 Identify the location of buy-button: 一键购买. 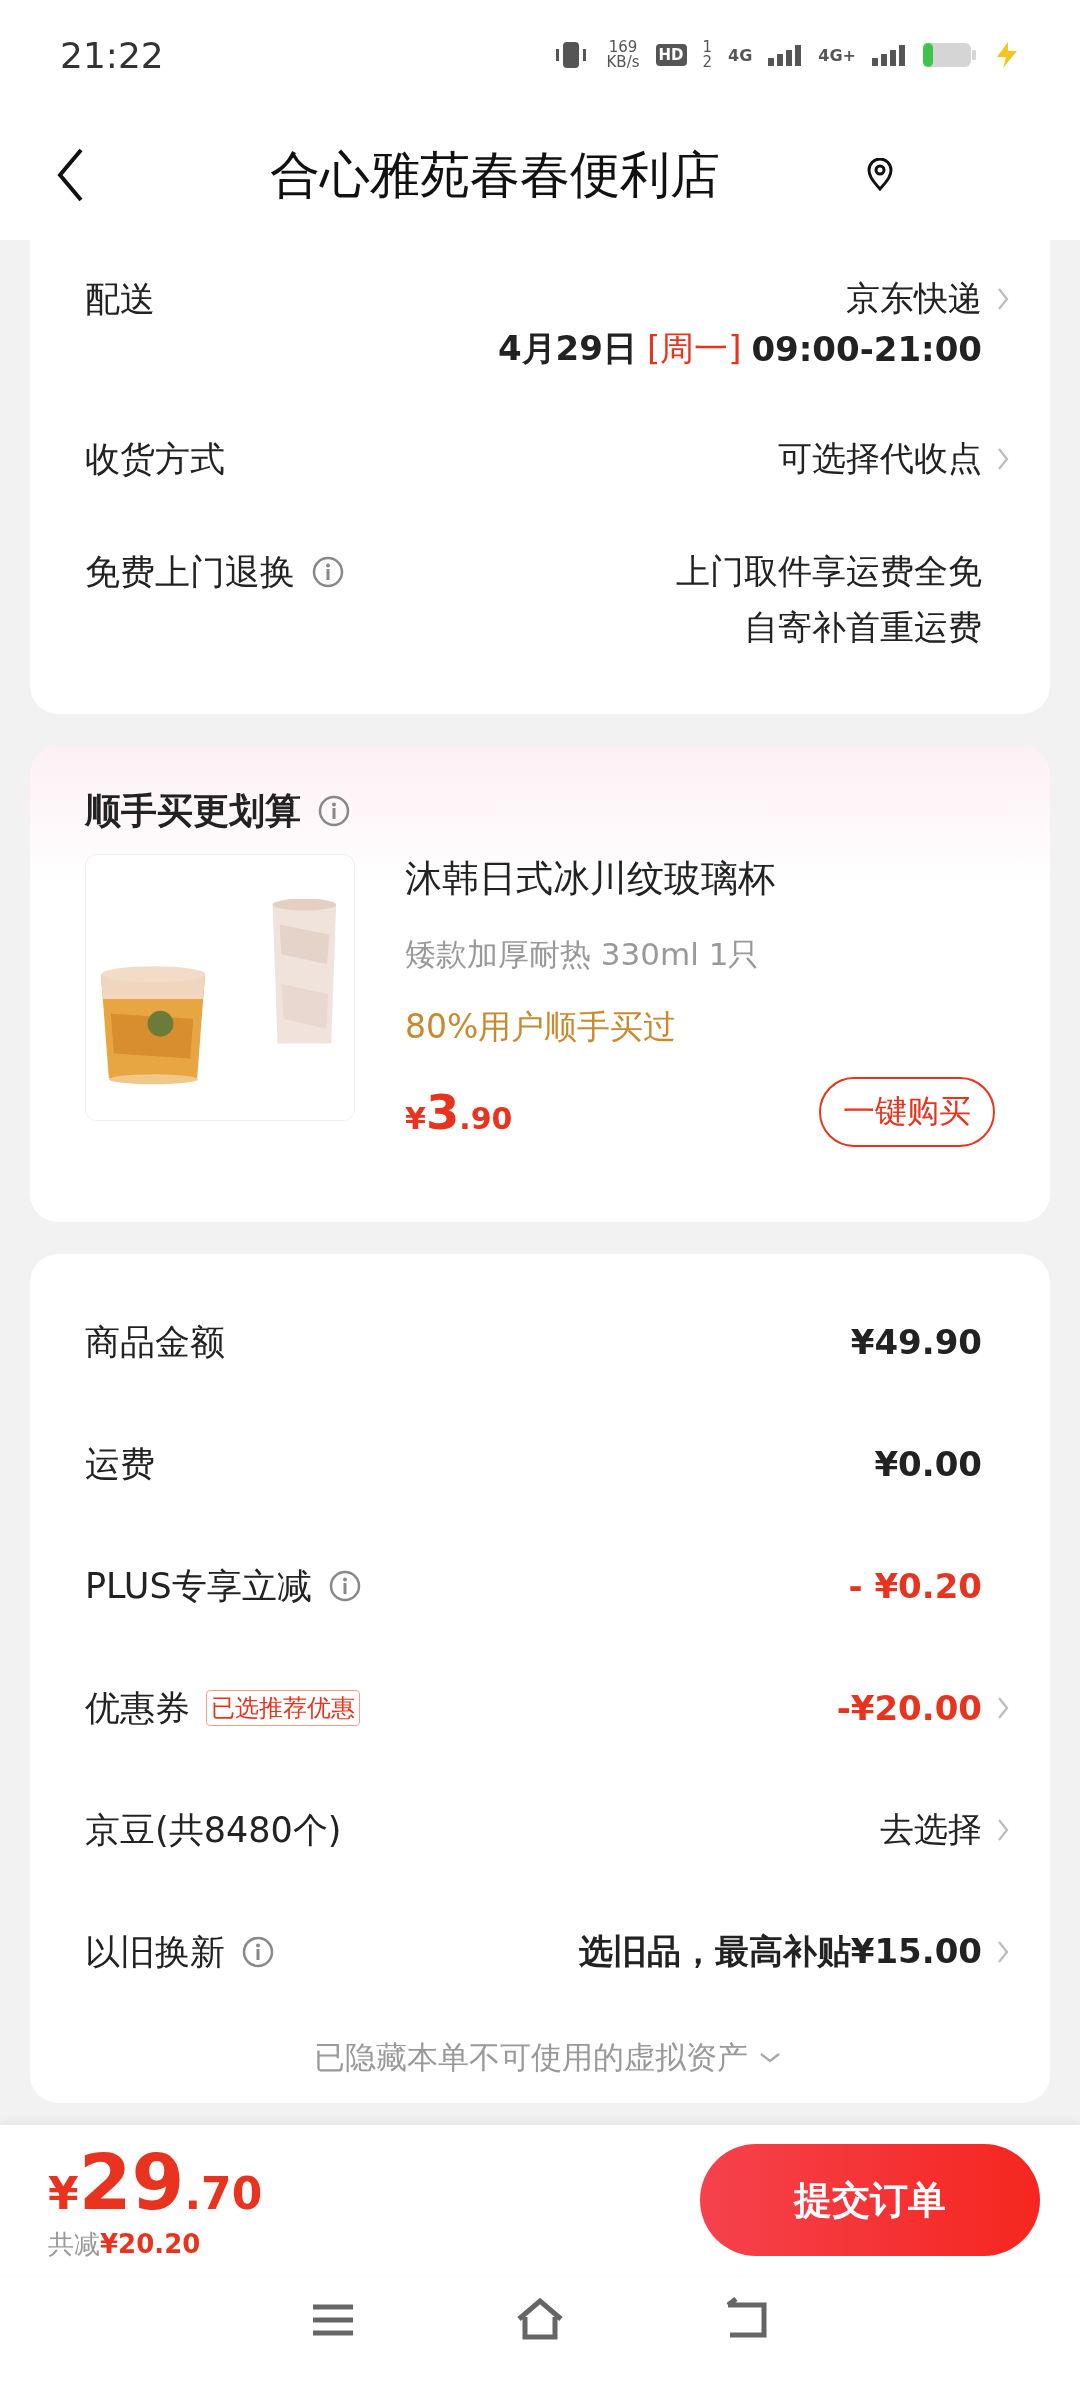
(907, 1112).